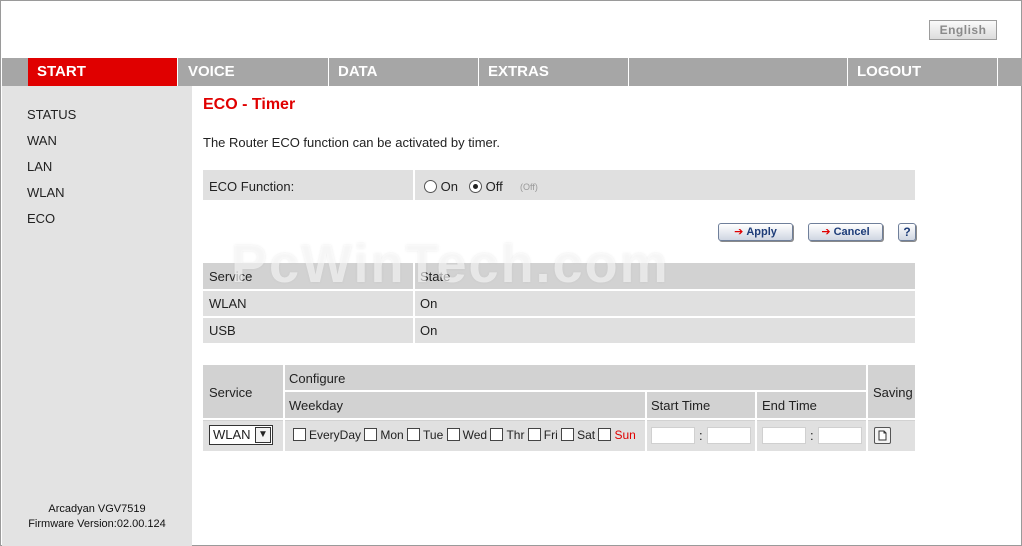 The image size is (1022, 546). What do you see at coordinates (429, 330) in the screenshot?
I see `state-value-usb: On` at bounding box center [429, 330].